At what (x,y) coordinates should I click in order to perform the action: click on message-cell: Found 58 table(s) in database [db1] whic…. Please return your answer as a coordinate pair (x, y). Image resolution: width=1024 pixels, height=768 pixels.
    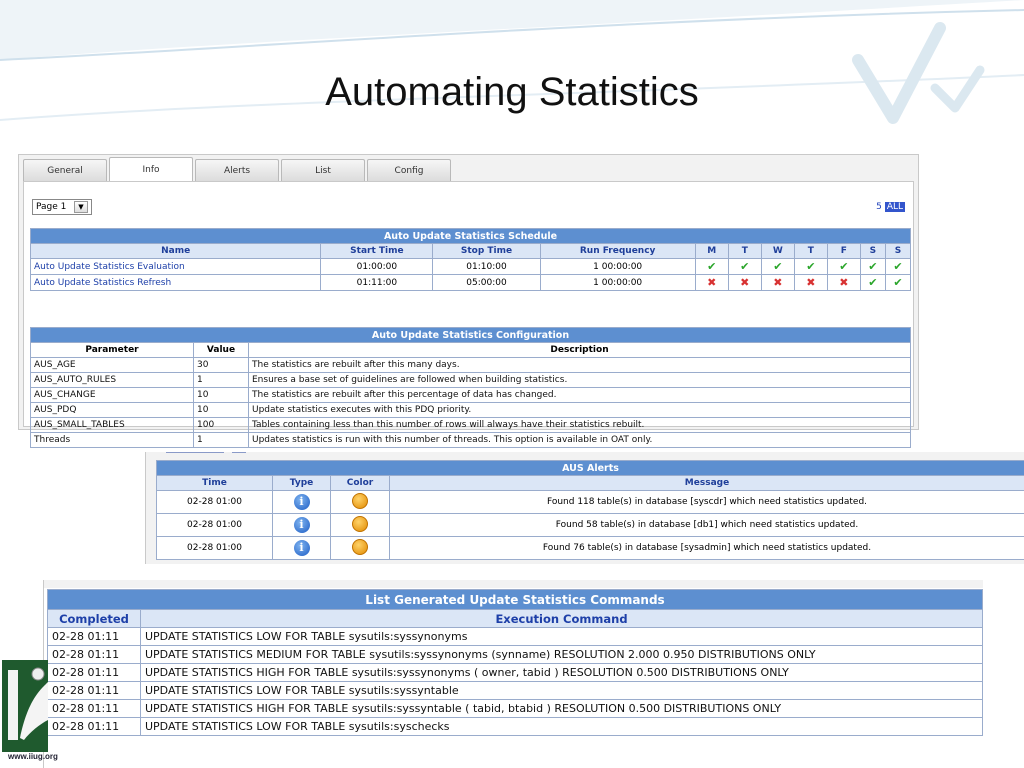
    Looking at the image, I should click on (706, 525).